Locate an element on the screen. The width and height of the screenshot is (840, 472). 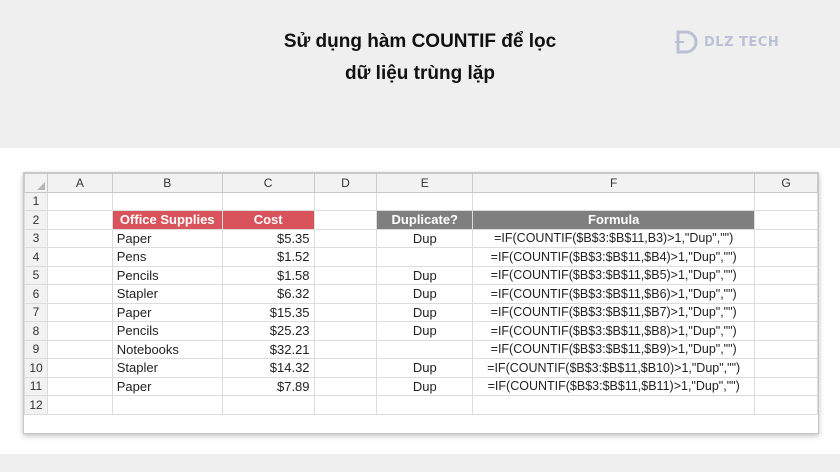
formula-cell: =IF(COUNTIF($B$3:$B$11,$B4)>1,"Dup","") is located at coordinates (614, 257).